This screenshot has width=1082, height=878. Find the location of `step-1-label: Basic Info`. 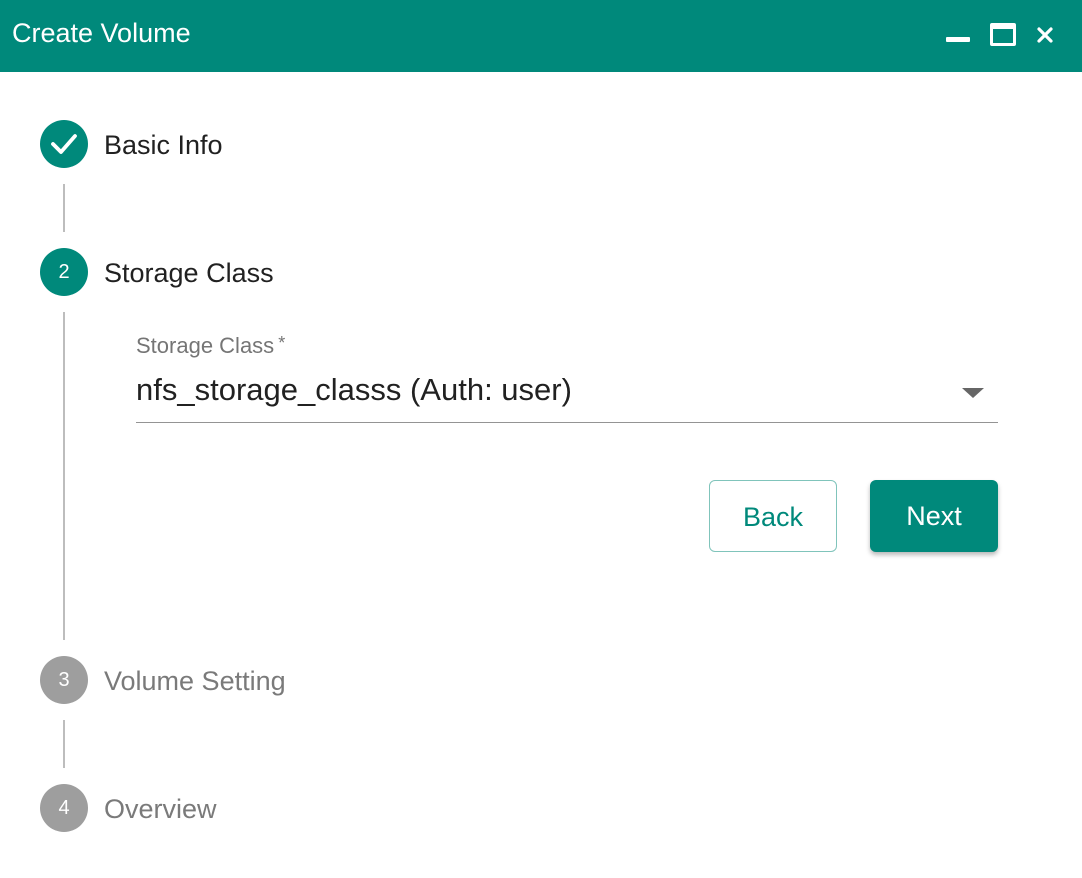

step-1-label: Basic Info is located at coordinates (163, 145).